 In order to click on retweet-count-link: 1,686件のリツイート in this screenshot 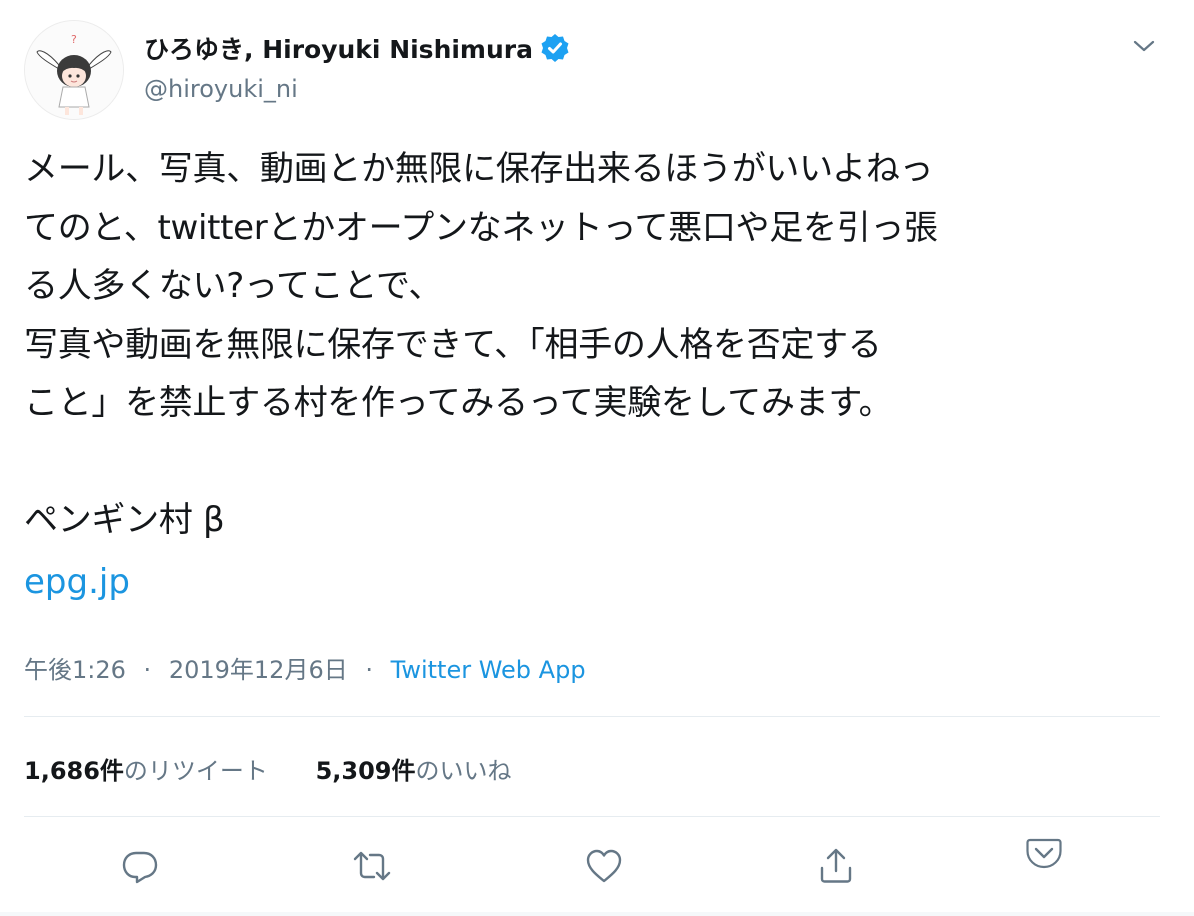, I will do `click(146, 768)`.